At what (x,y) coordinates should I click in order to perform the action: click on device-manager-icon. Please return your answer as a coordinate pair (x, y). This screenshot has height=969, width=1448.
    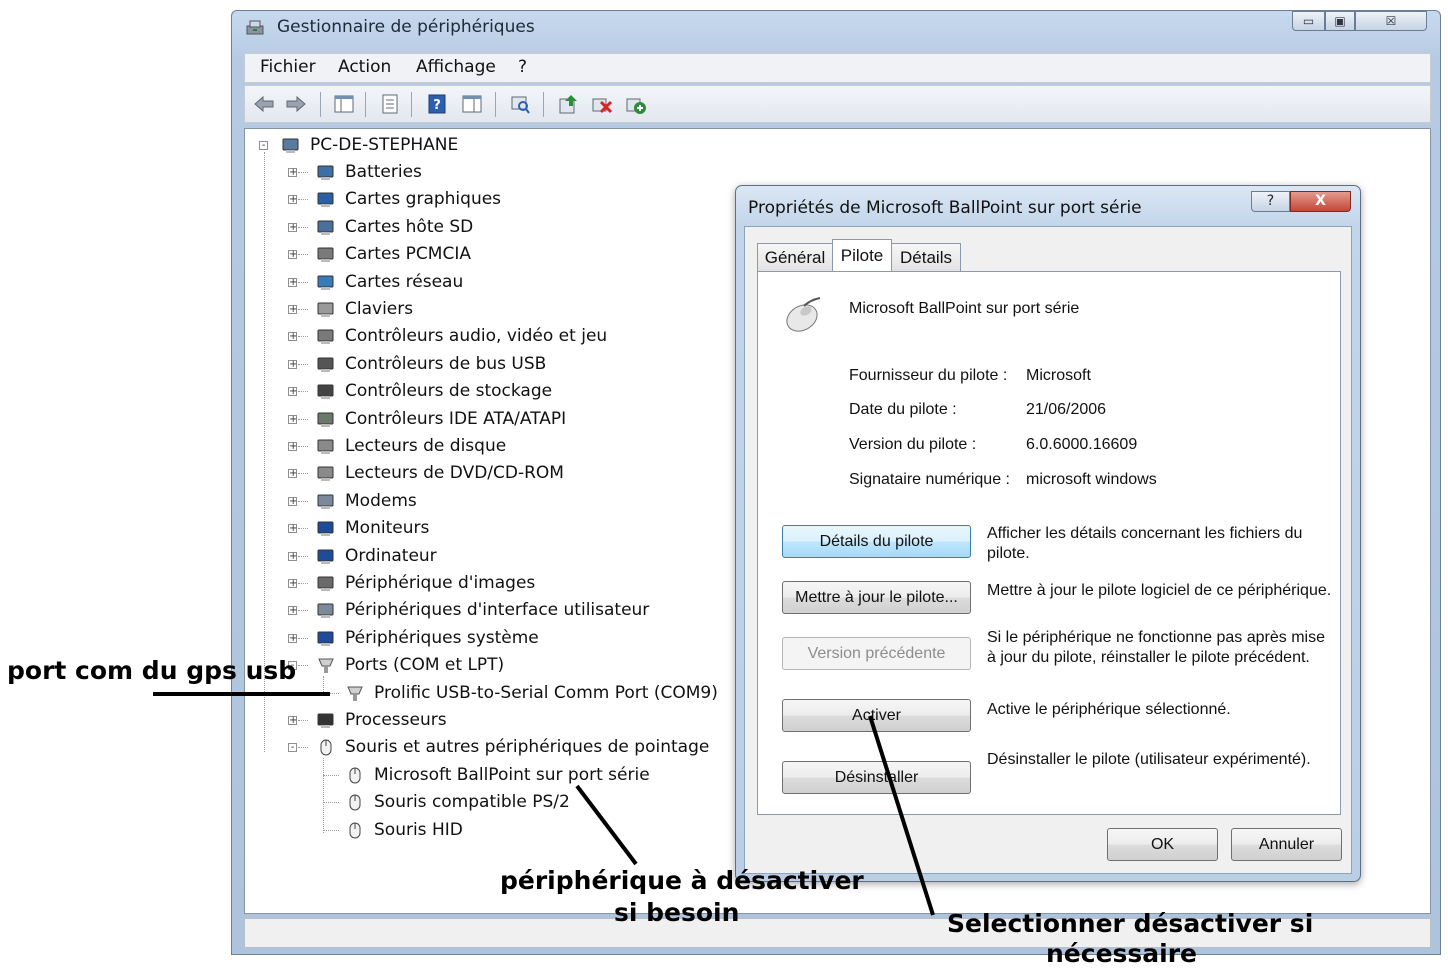
    Looking at the image, I should click on (255, 27).